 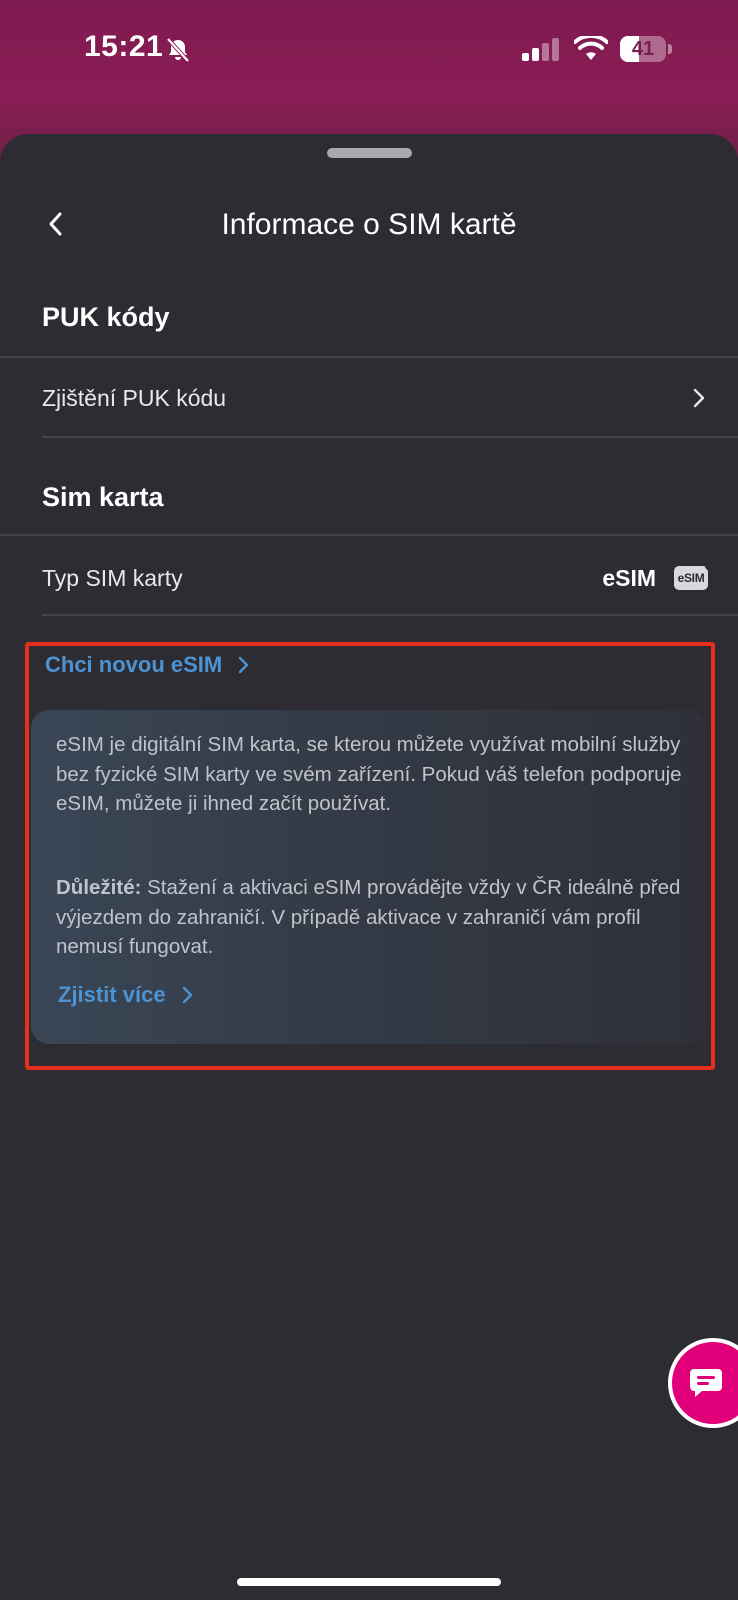 What do you see at coordinates (375, 578) in the screenshot?
I see `sim-type-row: Typ SIM karty eSIM eSIM` at bounding box center [375, 578].